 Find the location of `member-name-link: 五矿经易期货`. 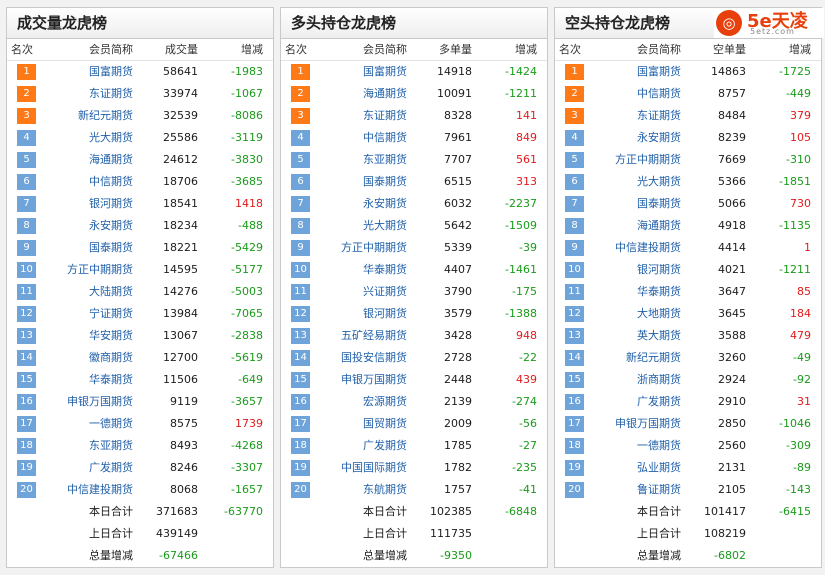

member-name-link: 五矿经易期货 is located at coordinates (366, 336).